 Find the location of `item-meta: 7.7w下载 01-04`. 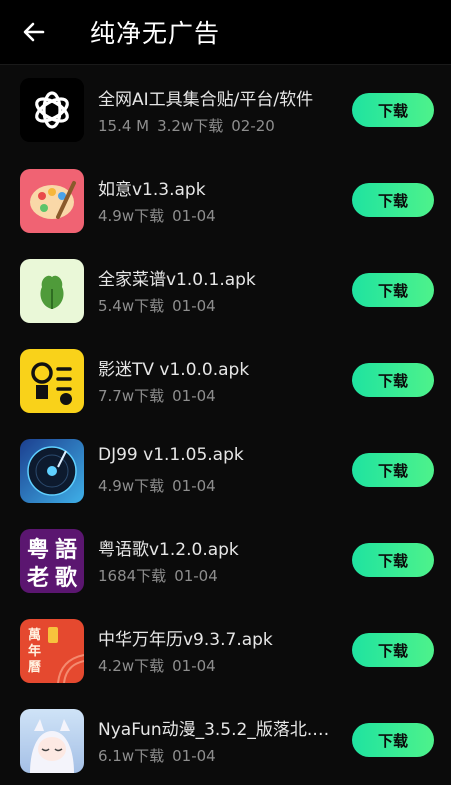

item-meta: 7.7w下载 01-04 is located at coordinates (161, 395).